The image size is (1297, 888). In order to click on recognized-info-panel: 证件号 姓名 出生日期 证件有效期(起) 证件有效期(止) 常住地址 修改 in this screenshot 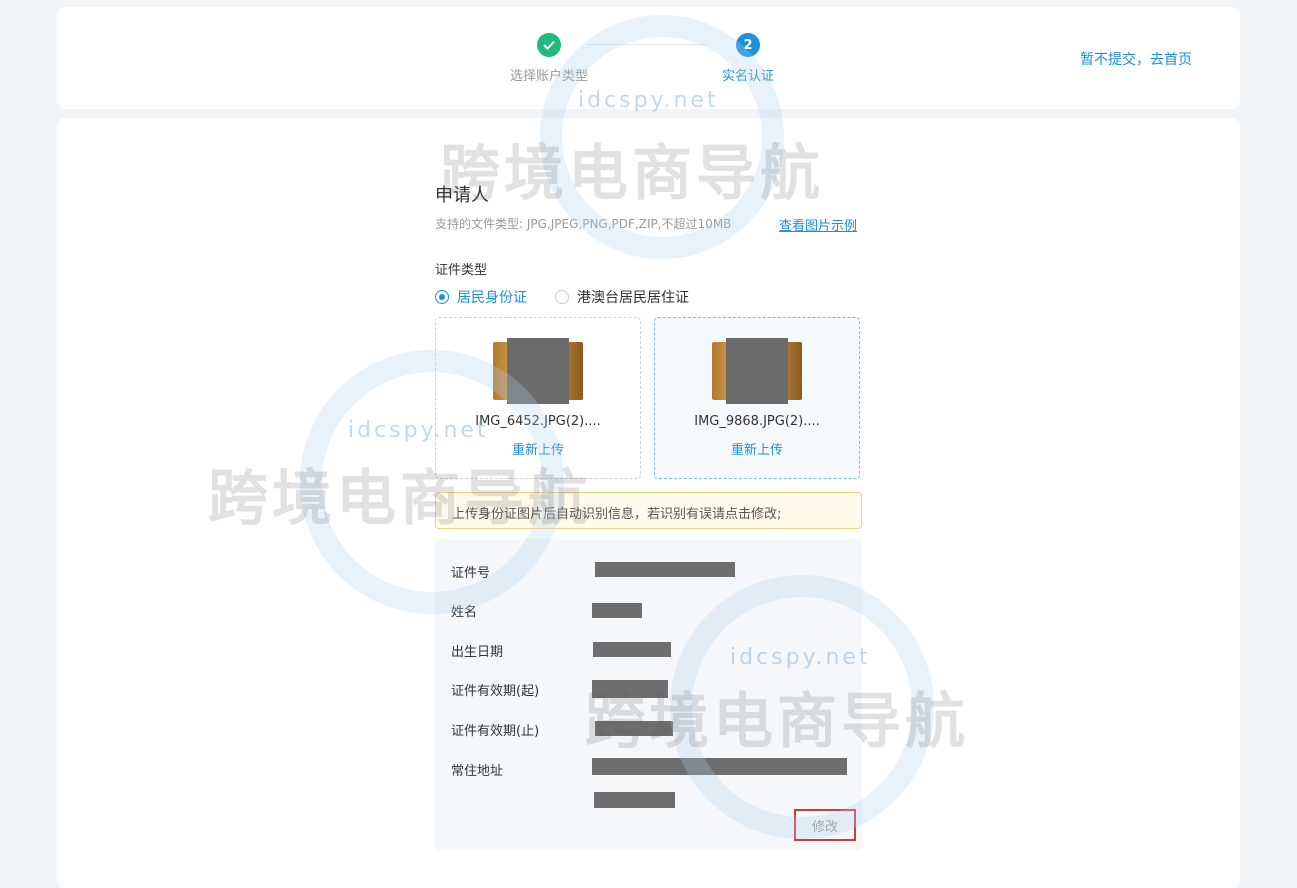, I will do `click(648, 694)`.